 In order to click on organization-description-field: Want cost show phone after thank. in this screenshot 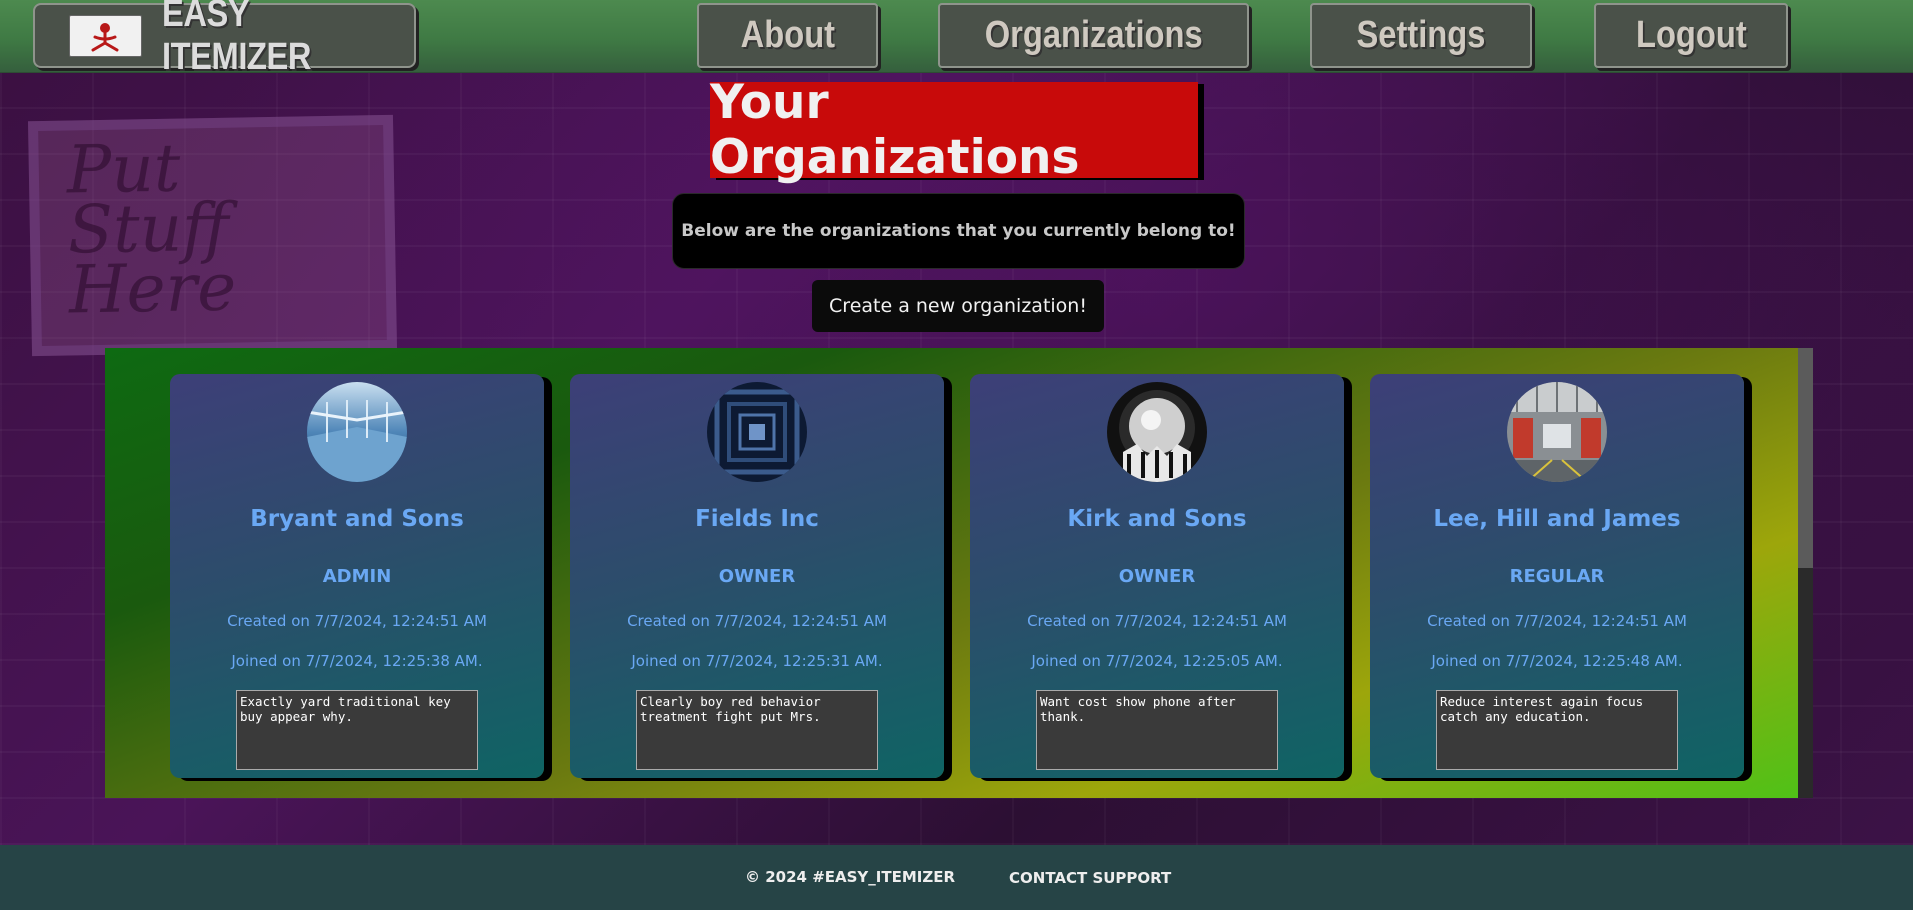, I will do `click(1157, 730)`.